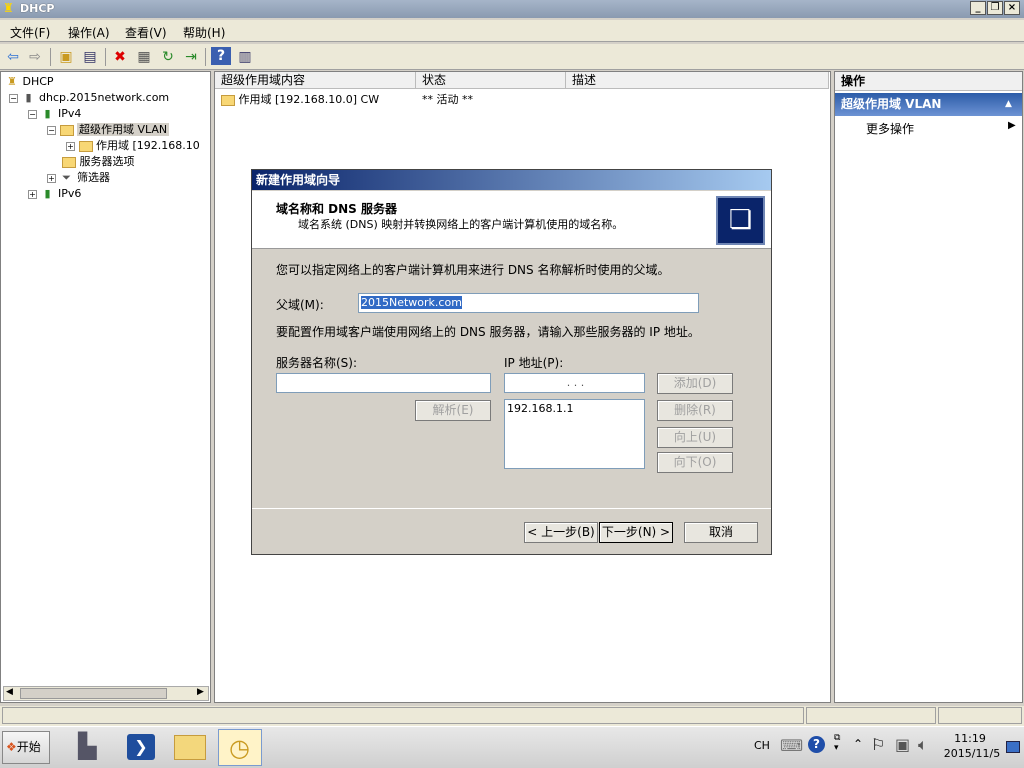 This screenshot has width=1024, height=768. I want to click on toolbar-separator, so click(205, 57).